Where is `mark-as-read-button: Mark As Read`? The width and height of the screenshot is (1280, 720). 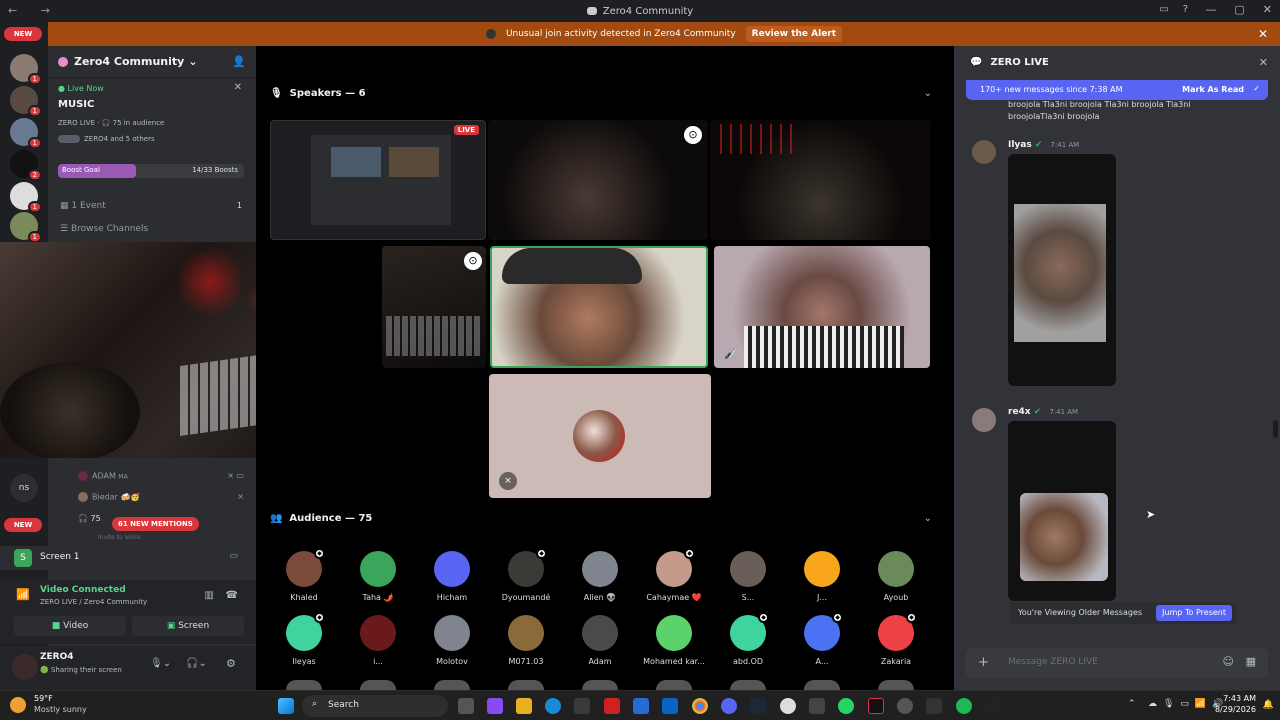 mark-as-read-button: Mark As Read is located at coordinates (1213, 89).